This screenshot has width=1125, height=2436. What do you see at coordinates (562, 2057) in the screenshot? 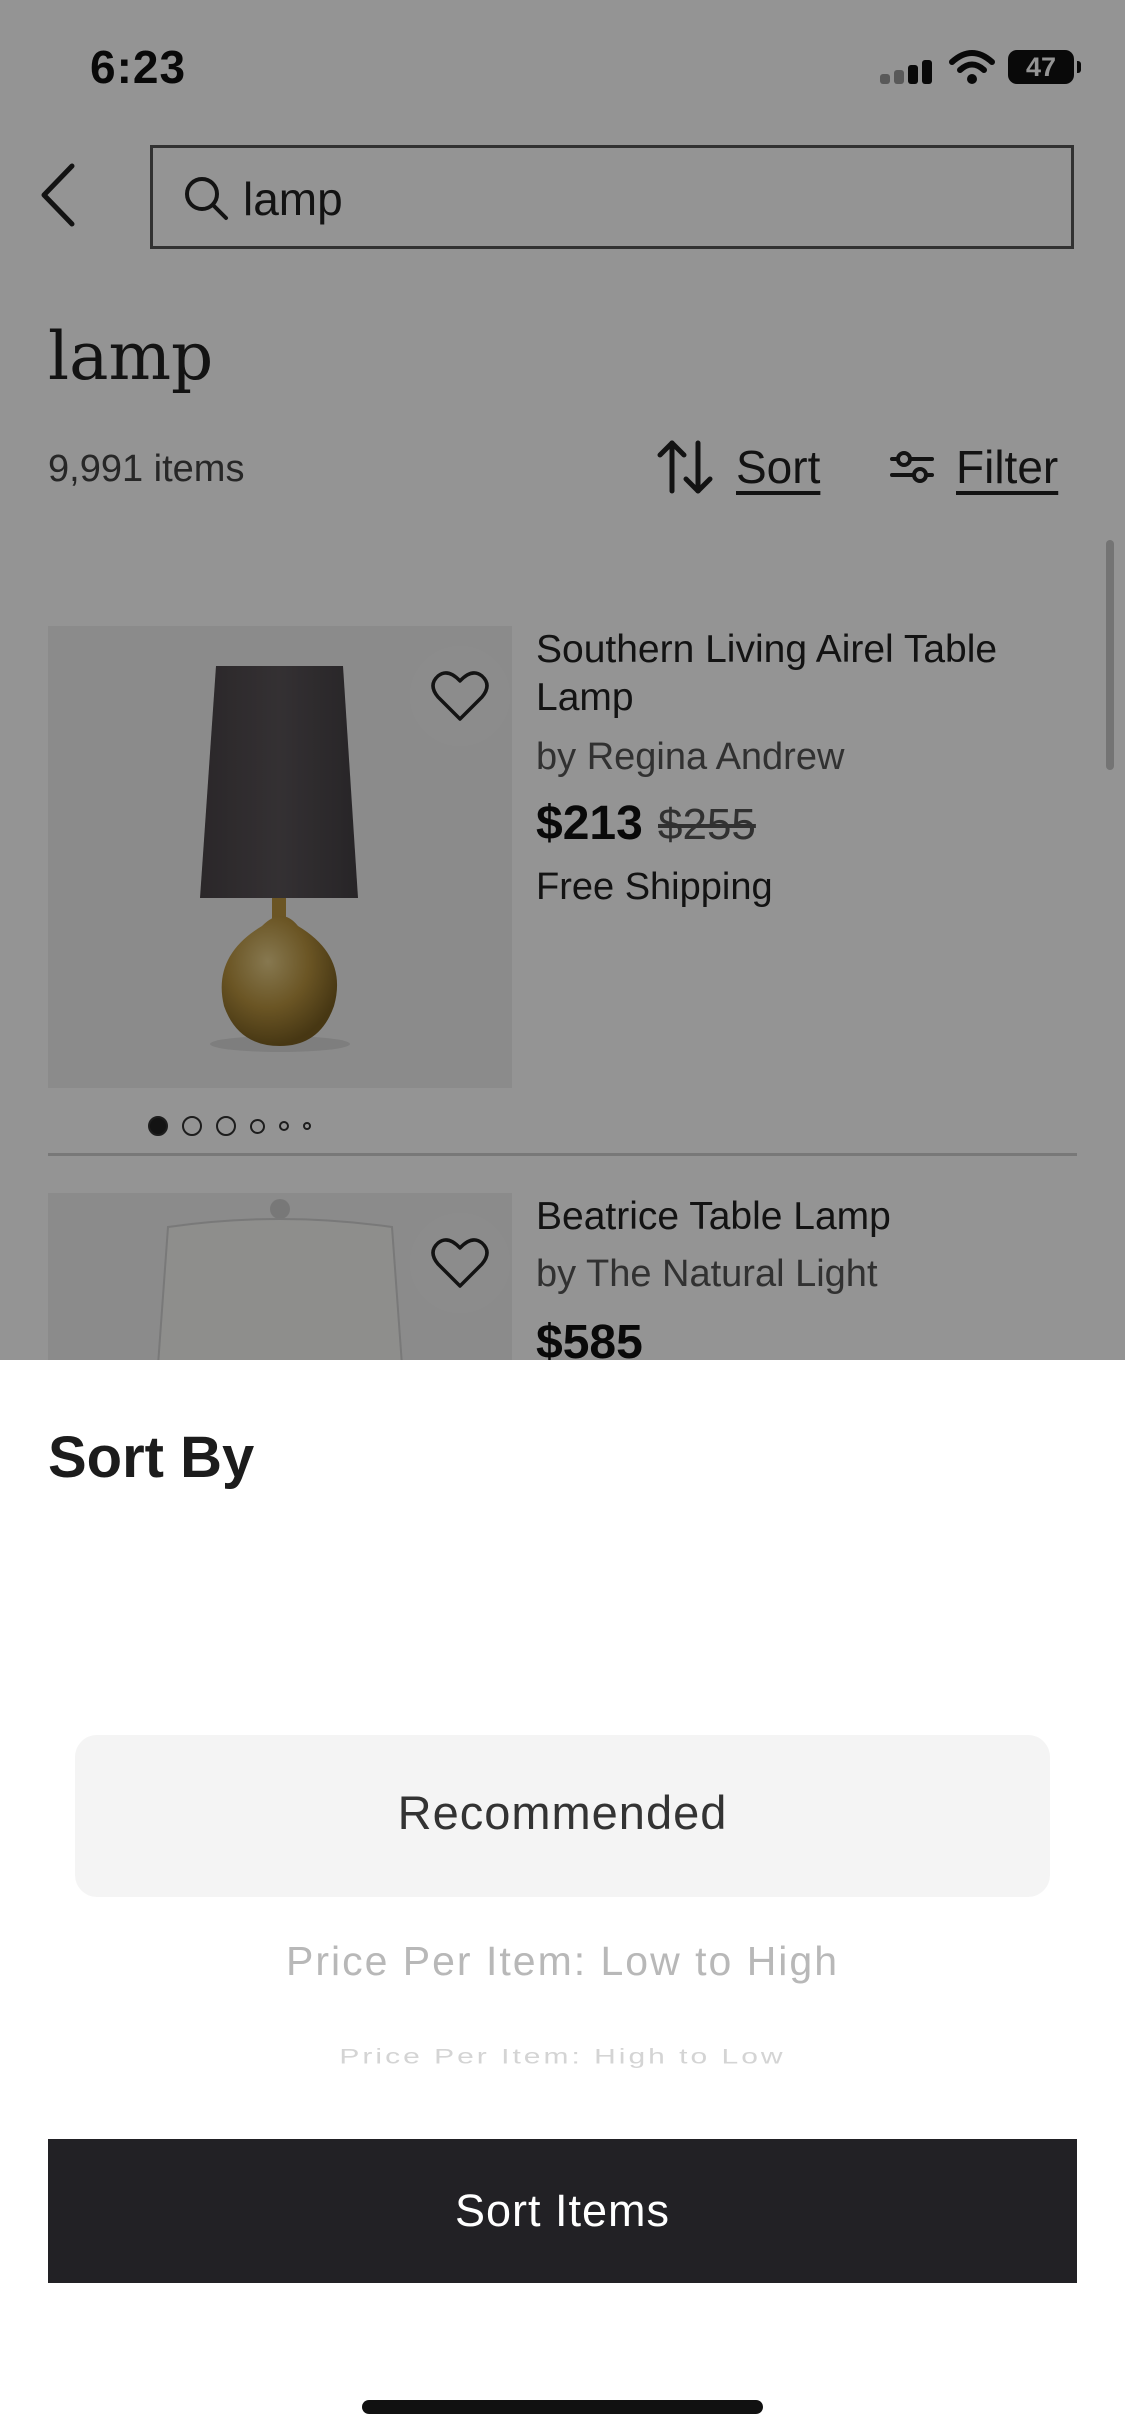
I see `sort-option-price-high-low: Price Per Item: High to Low` at bounding box center [562, 2057].